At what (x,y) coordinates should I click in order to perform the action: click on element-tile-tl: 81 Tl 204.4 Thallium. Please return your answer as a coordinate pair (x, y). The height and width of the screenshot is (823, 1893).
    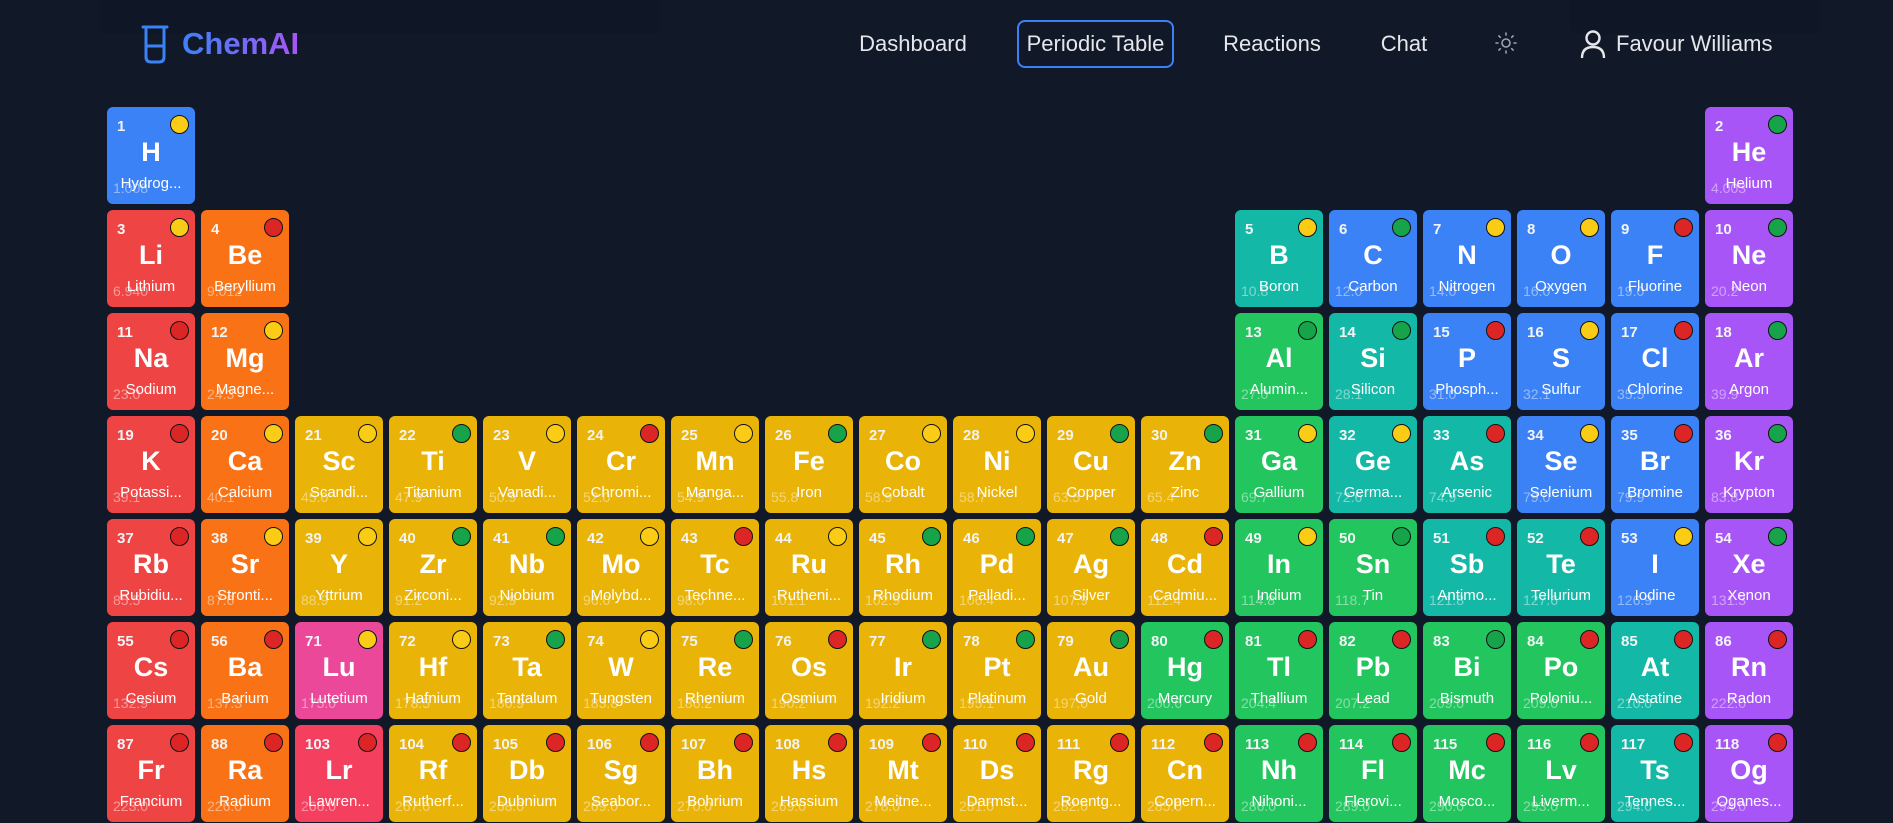
    Looking at the image, I should click on (1279, 670).